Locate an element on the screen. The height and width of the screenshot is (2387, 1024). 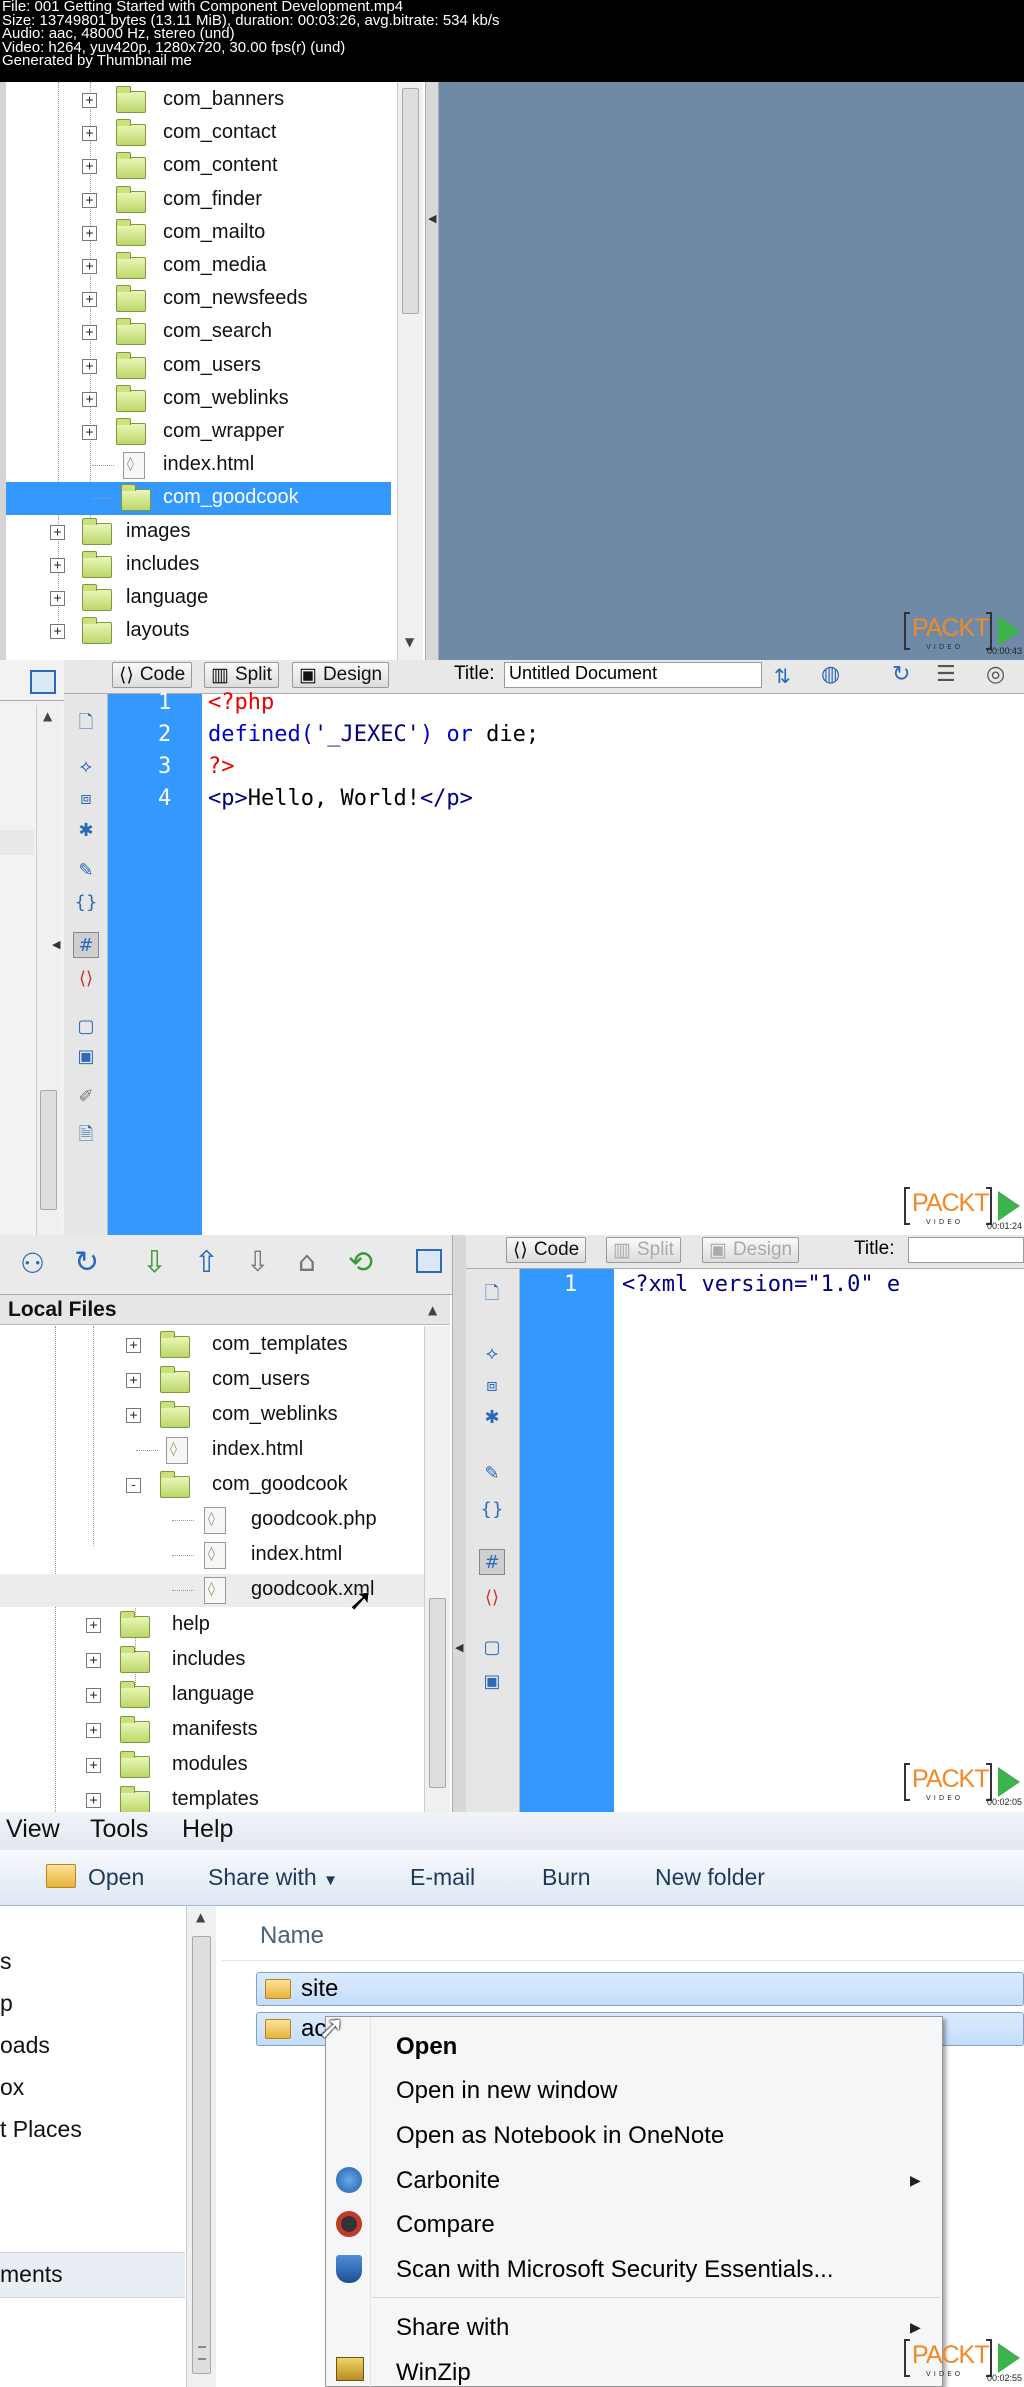
tree-item-folder: + com_content is located at coordinates (198, 166).